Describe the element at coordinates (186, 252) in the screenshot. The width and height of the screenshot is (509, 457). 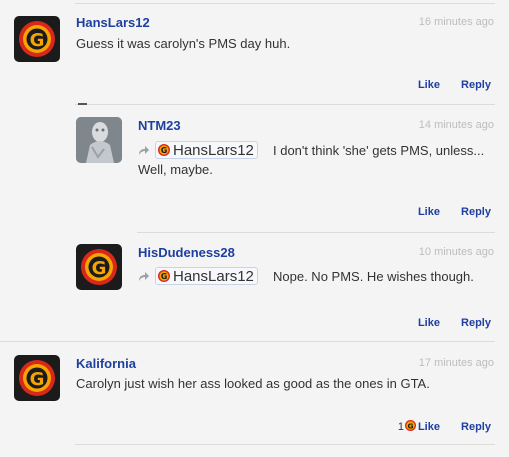
I see `username: HisDudeness28` at that location.